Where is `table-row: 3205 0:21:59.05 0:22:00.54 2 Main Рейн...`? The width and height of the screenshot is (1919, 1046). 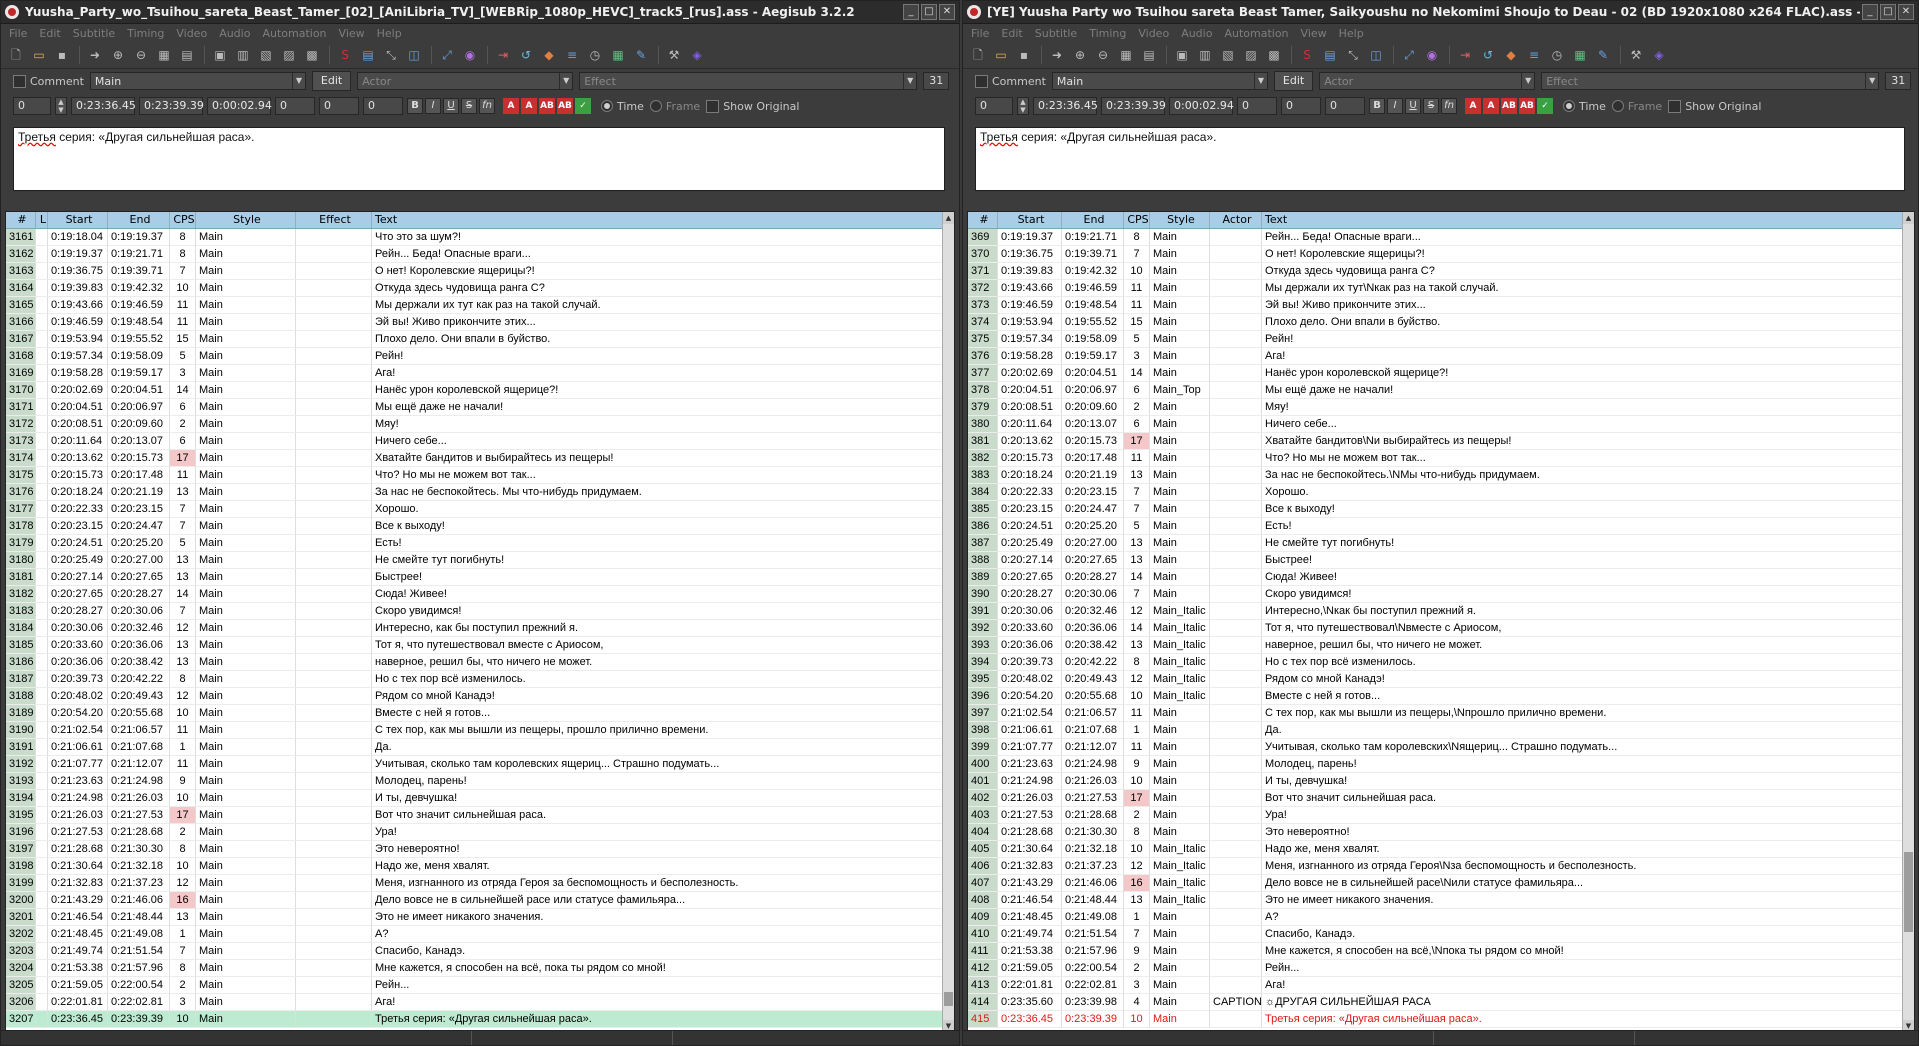 table-row: 3205 0:21:59.05 0:22:00.54 2 Main Рейн... is located at coordinates (480, 985).